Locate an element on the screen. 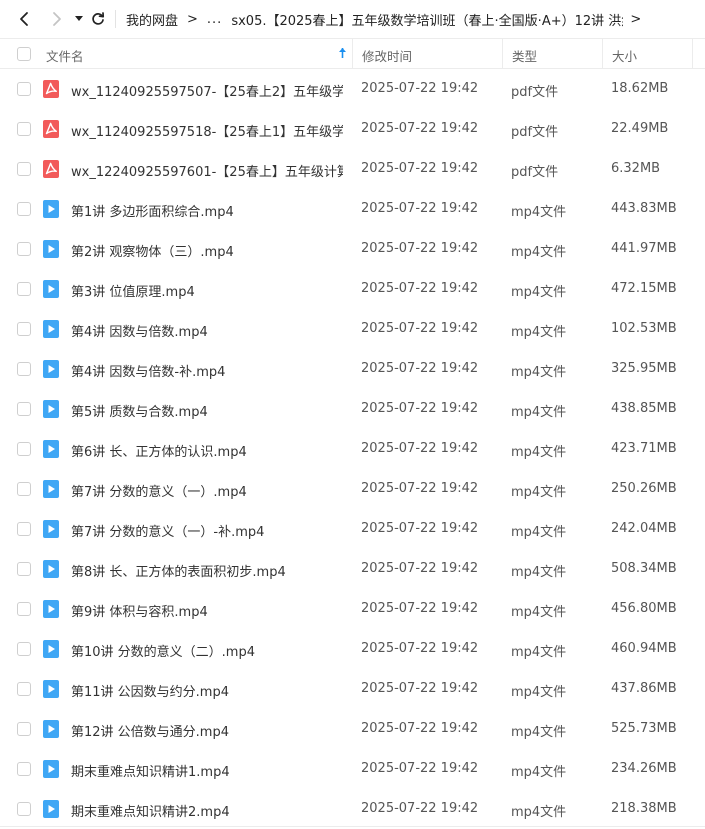 The height and width of the screenshot is (829, 705). breadcrumb-current: sx05.【2025春上】五年级数学培训班（春上·全国版·A+）12讲 洪然O is located at coordinates (427, 21).